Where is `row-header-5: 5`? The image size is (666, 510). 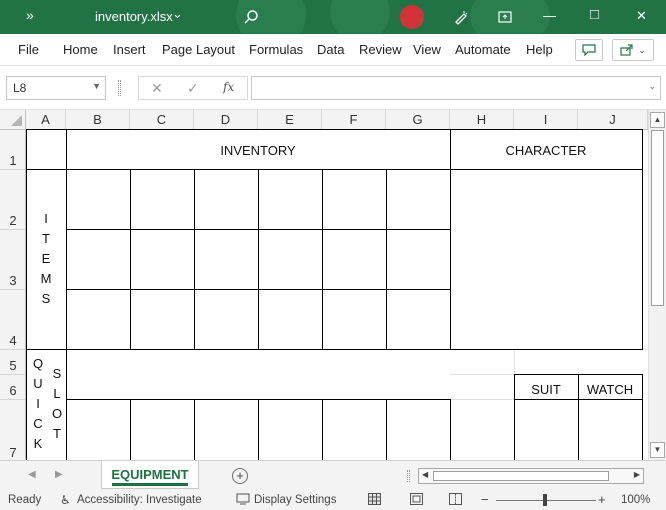
row-header-5: 5 is located at coordinates (13, 362).